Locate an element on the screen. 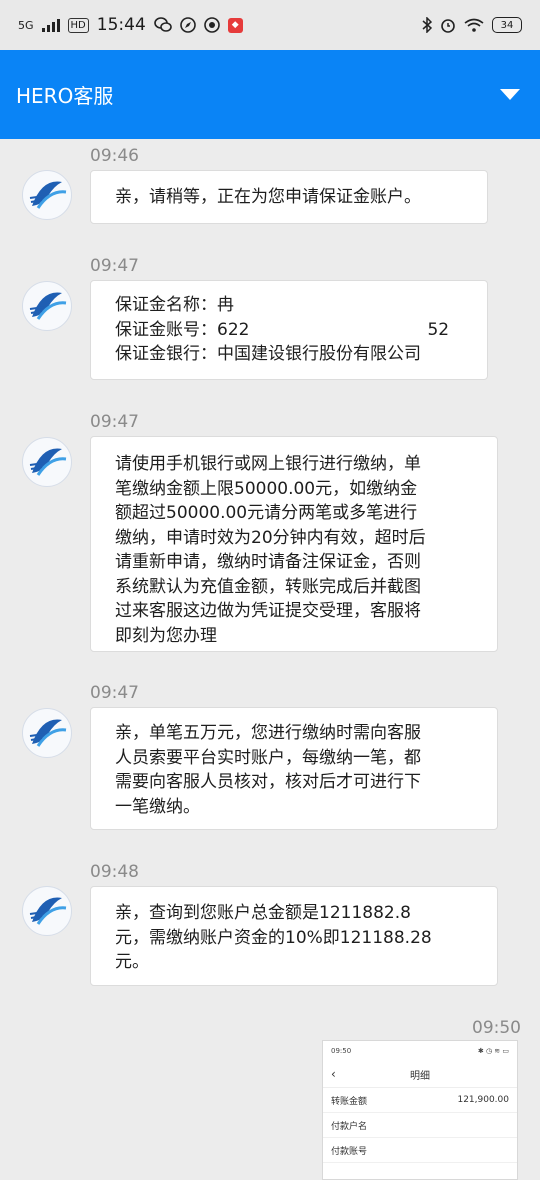 This screenshot has width=540, height=1180. red-app-icon: ◆ is located at coordinates (235, 25).